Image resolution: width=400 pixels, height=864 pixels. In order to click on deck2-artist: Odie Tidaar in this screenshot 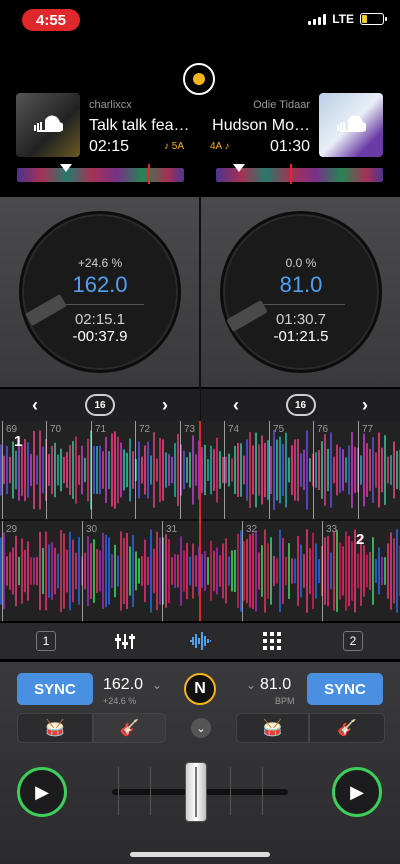, I will do `click(281, 105)`.